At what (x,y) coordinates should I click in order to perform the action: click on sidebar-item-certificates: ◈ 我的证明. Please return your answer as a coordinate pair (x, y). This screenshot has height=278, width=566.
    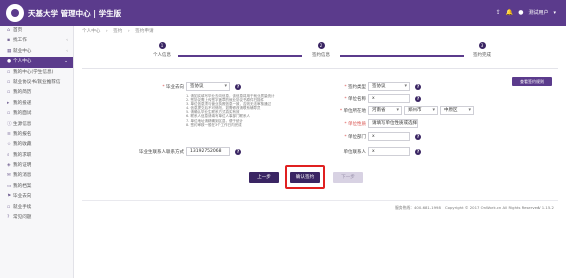
    Looking at the image, I should click on (36, 166).